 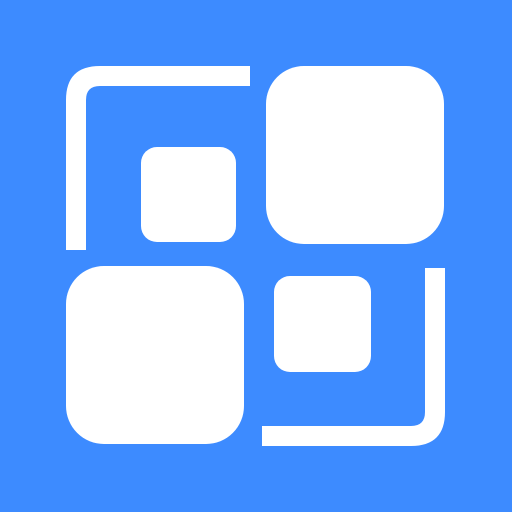 I want to click on small-square-top-left, so click(x=188, y=194).